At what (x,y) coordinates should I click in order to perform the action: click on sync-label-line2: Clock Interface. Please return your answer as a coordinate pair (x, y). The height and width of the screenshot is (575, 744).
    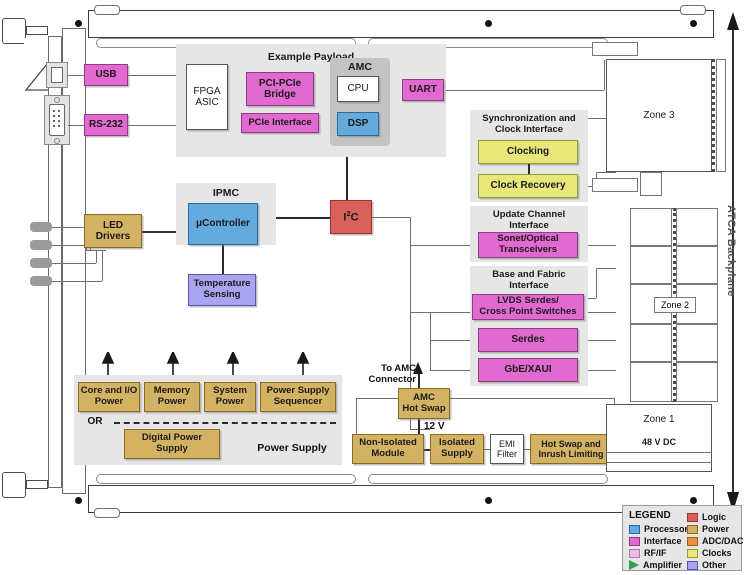
    Looking at the image, I should click on (529, 129).